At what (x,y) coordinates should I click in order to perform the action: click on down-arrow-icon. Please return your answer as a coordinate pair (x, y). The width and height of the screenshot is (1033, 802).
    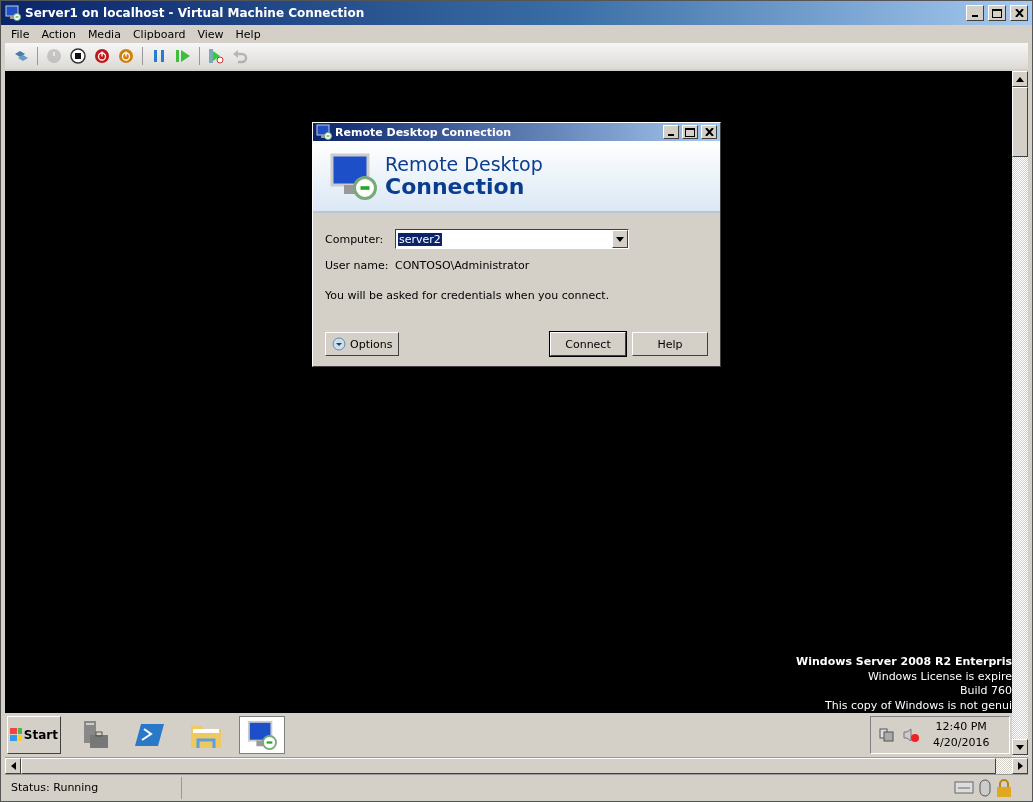
    Looking at the image, I should click on (1020, 747).